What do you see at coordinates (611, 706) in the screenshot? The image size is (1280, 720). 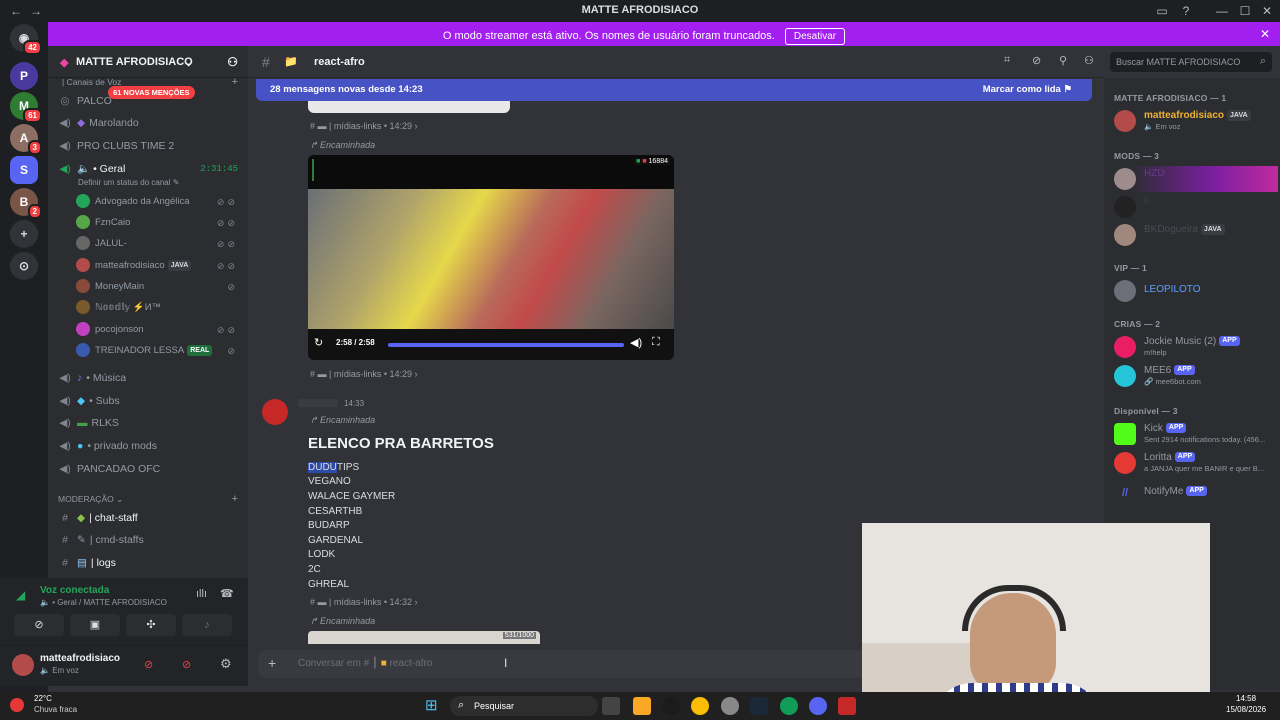 I see `task-view-icon` at bounding box center [611, 706].